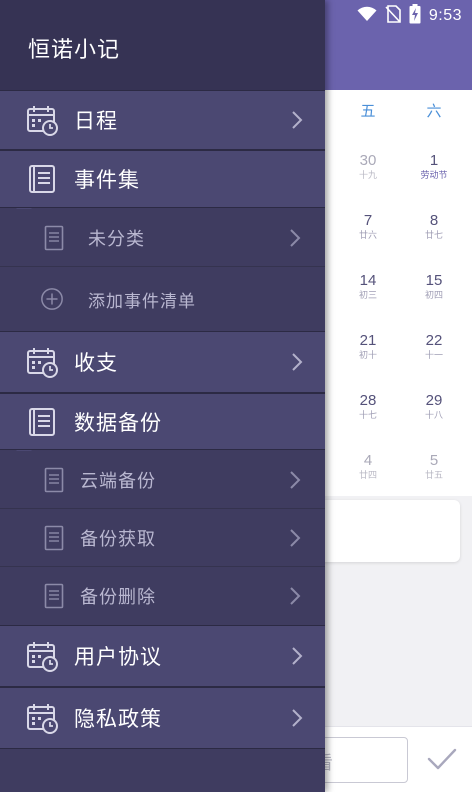 The image size is (472, 792). What do you see at coordinates (434, 400) in the screenshot?
I see `day-number: 29` at bounding box center [434, 400].